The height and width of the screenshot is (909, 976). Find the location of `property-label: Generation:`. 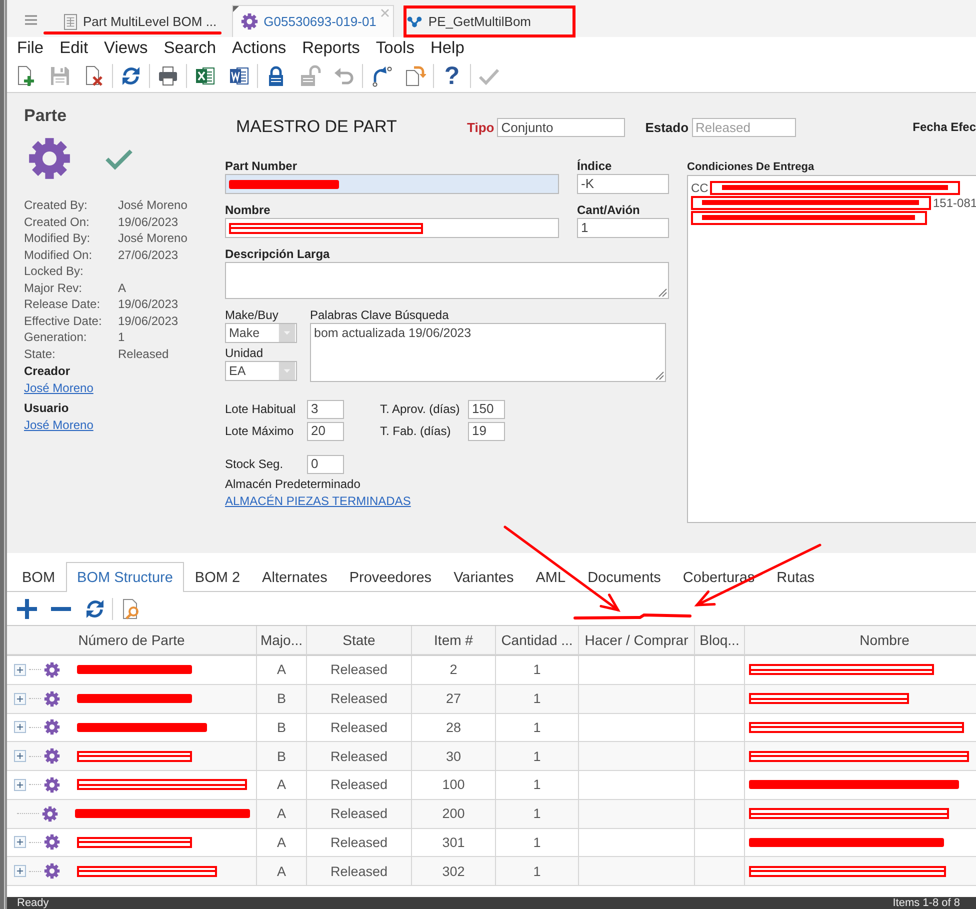

property-label: Generation: is located at coordinates (56, 337).